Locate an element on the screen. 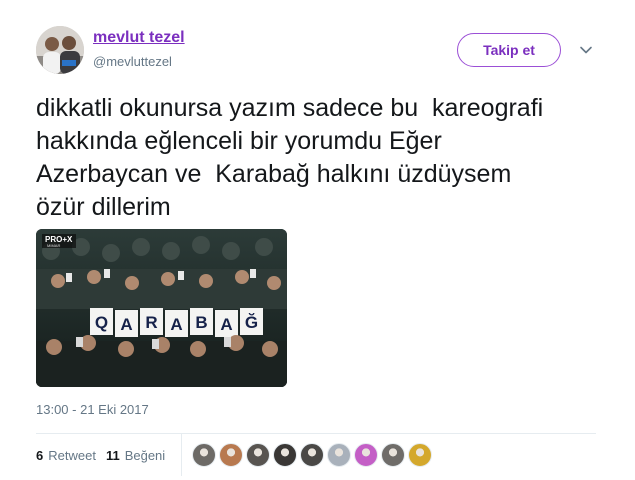 The height and width of the screenshot is (480, 635). retweet-label: Retweet is located at coordinates (72, 455).